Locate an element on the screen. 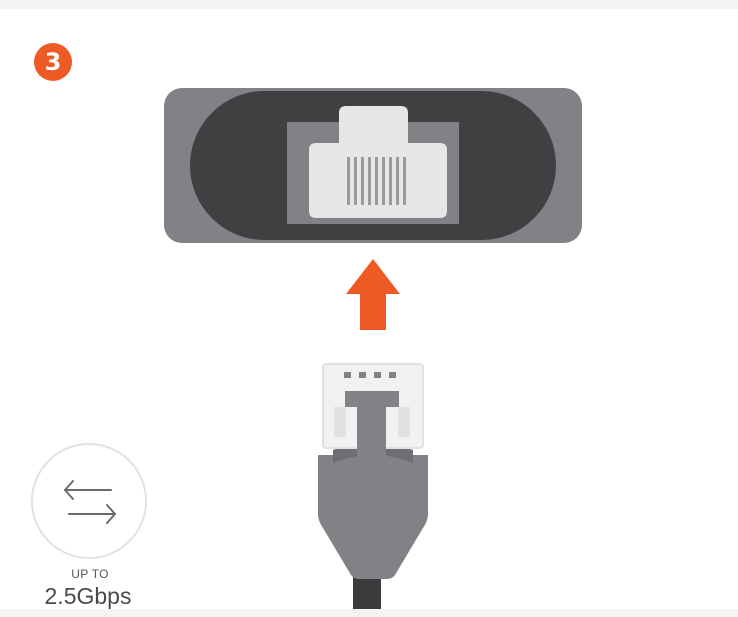 The height and width of the screenshot is (617, 738). up-arrow-icon is located at coordinates (373, 294).